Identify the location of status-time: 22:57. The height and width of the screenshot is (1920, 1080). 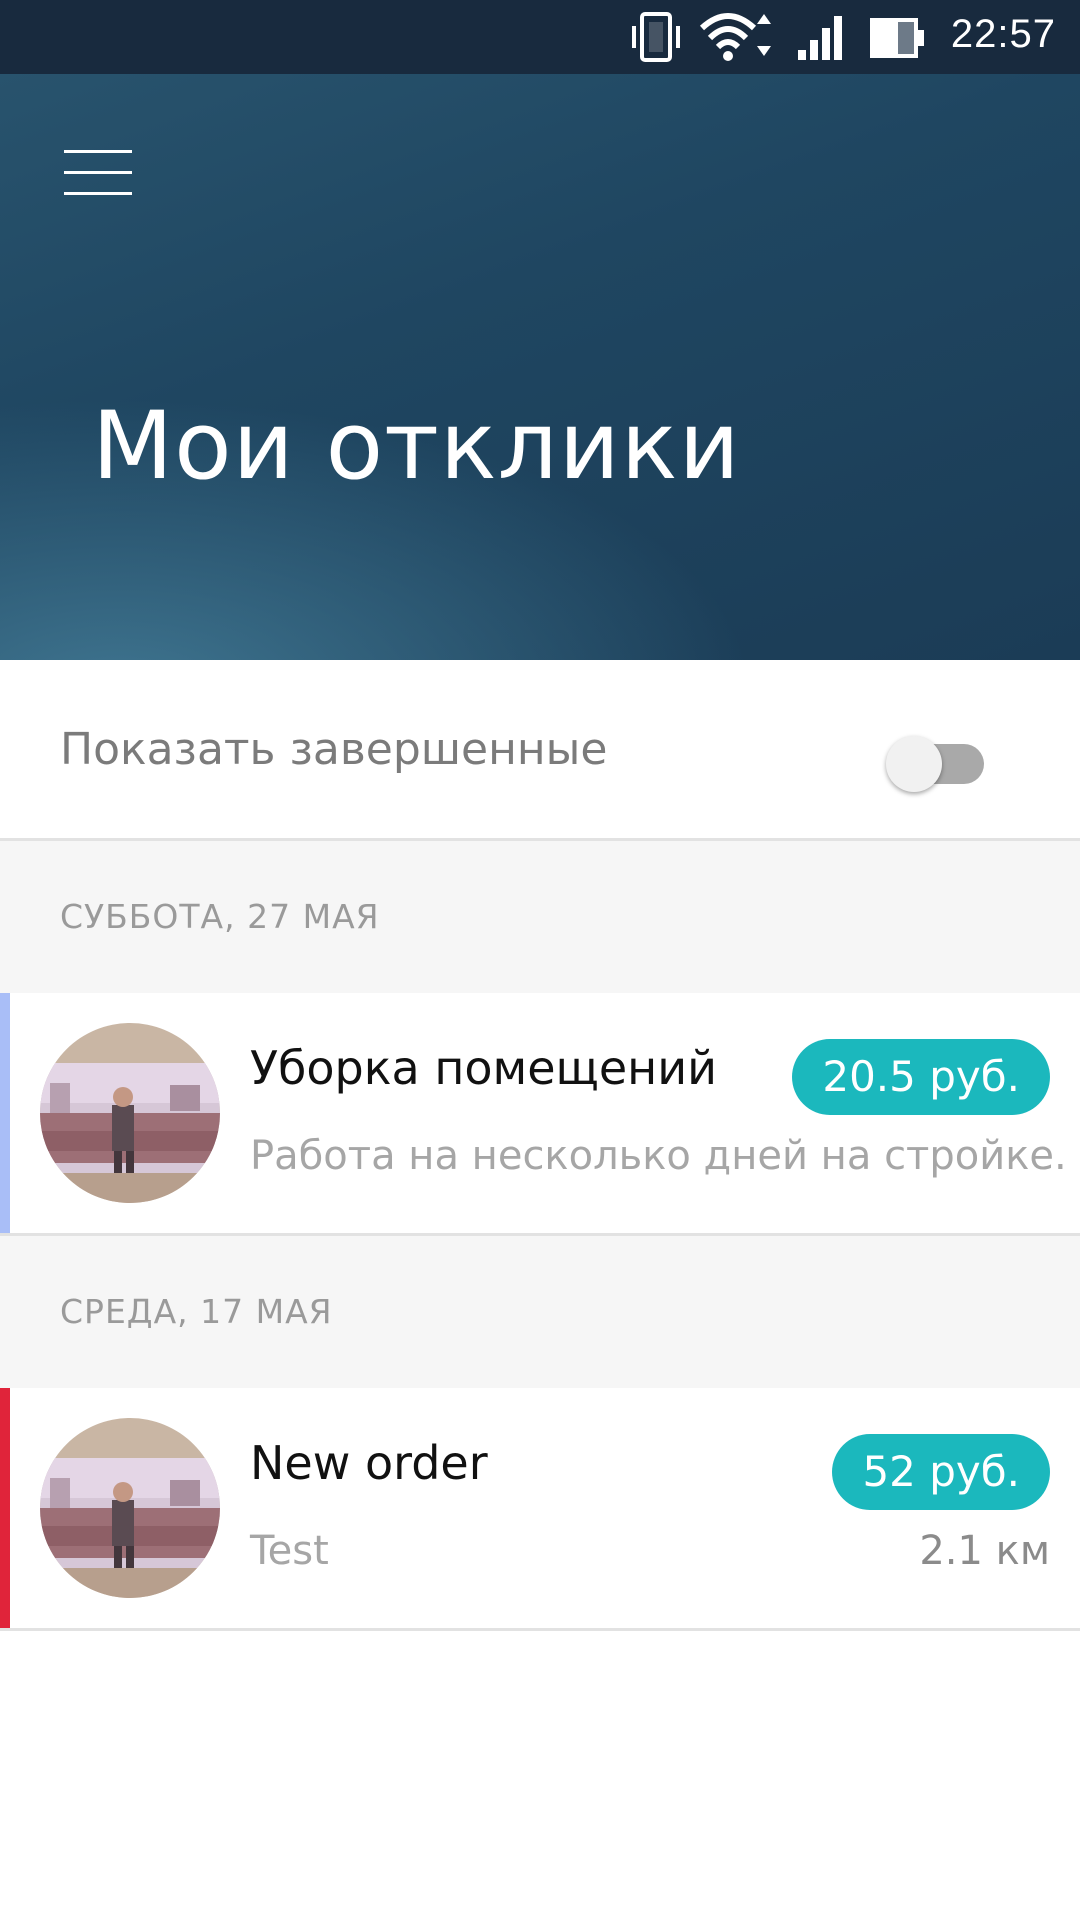
(1003, 34).